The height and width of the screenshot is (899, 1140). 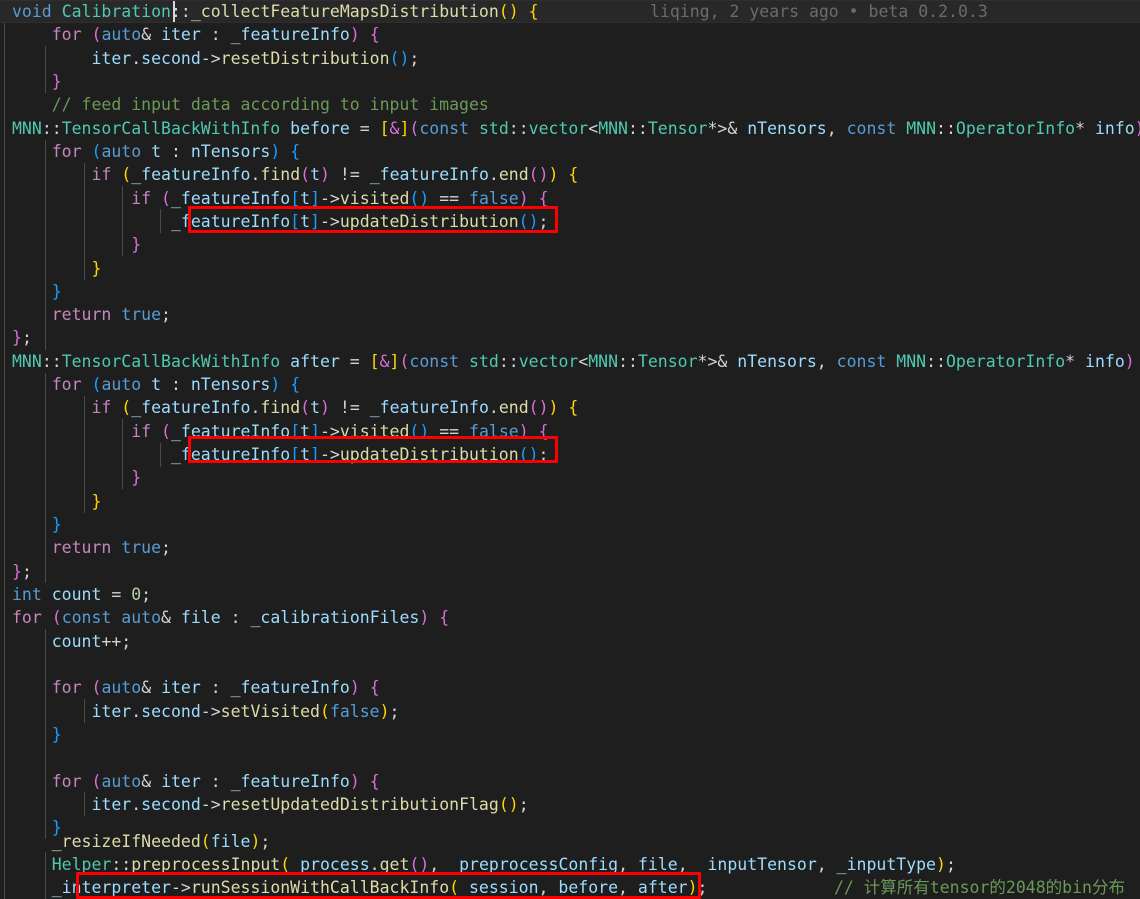 I want to click on code-line-20: _featureInfo[t]->updateDistribution();, so click(x=570, y=454).